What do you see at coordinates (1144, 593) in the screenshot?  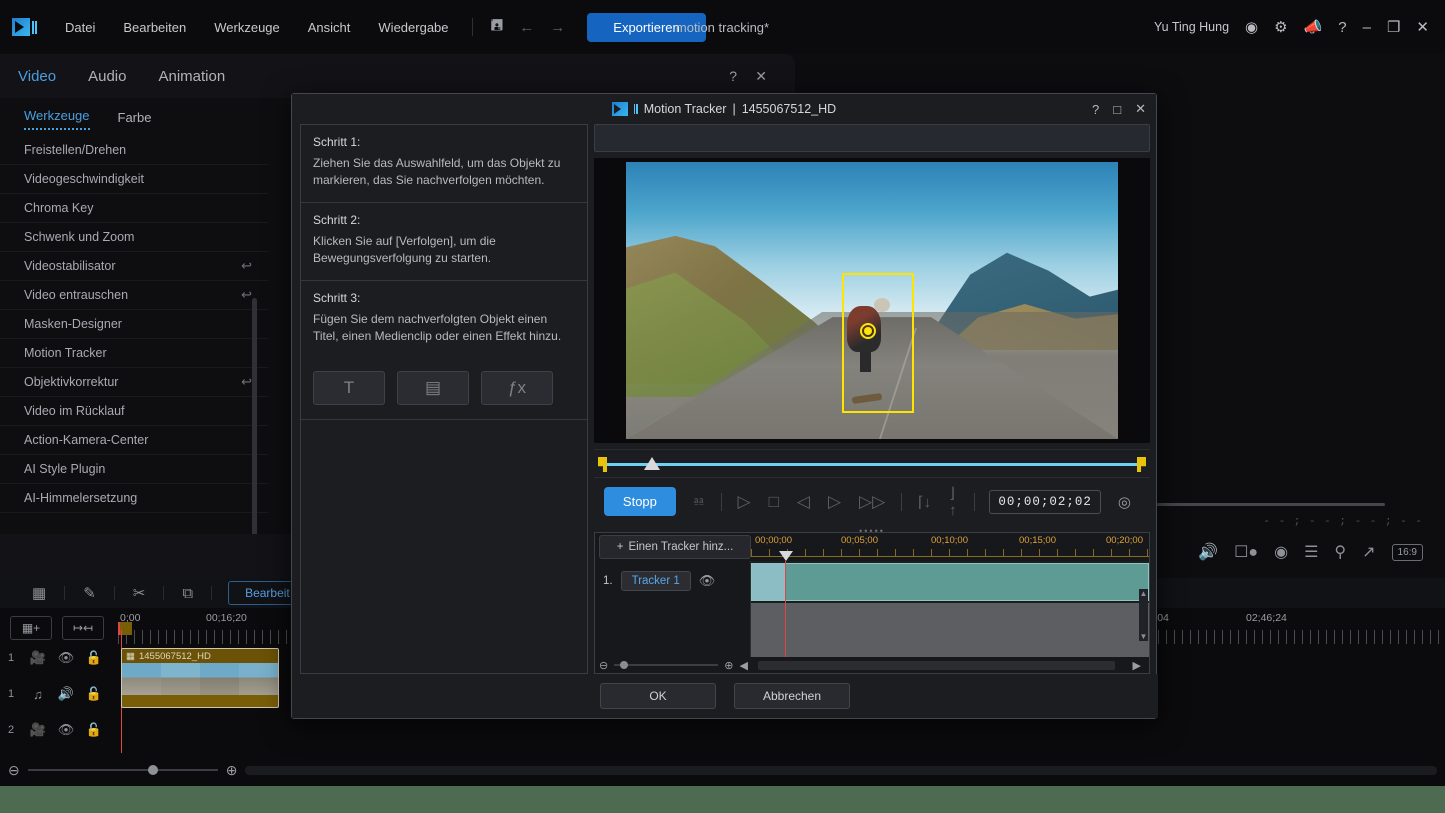 I see `scroll-up-icon: ▲` at bounding box center [1144, 593].